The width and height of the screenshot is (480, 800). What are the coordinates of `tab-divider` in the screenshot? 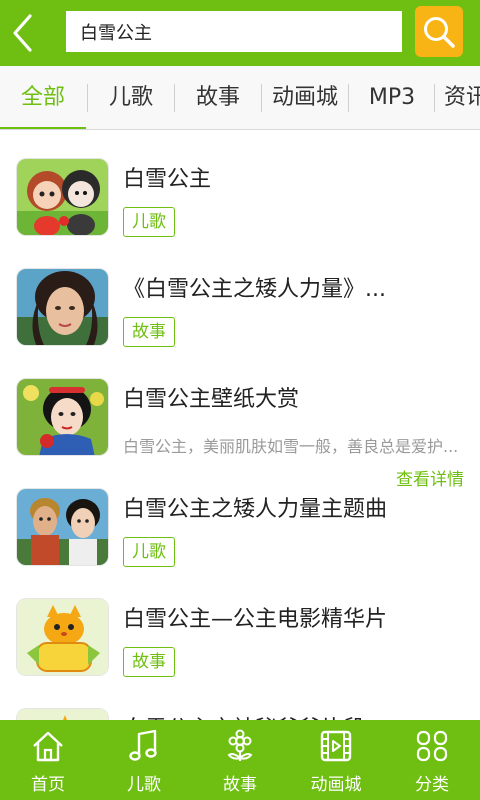 It's located at (434, 98).